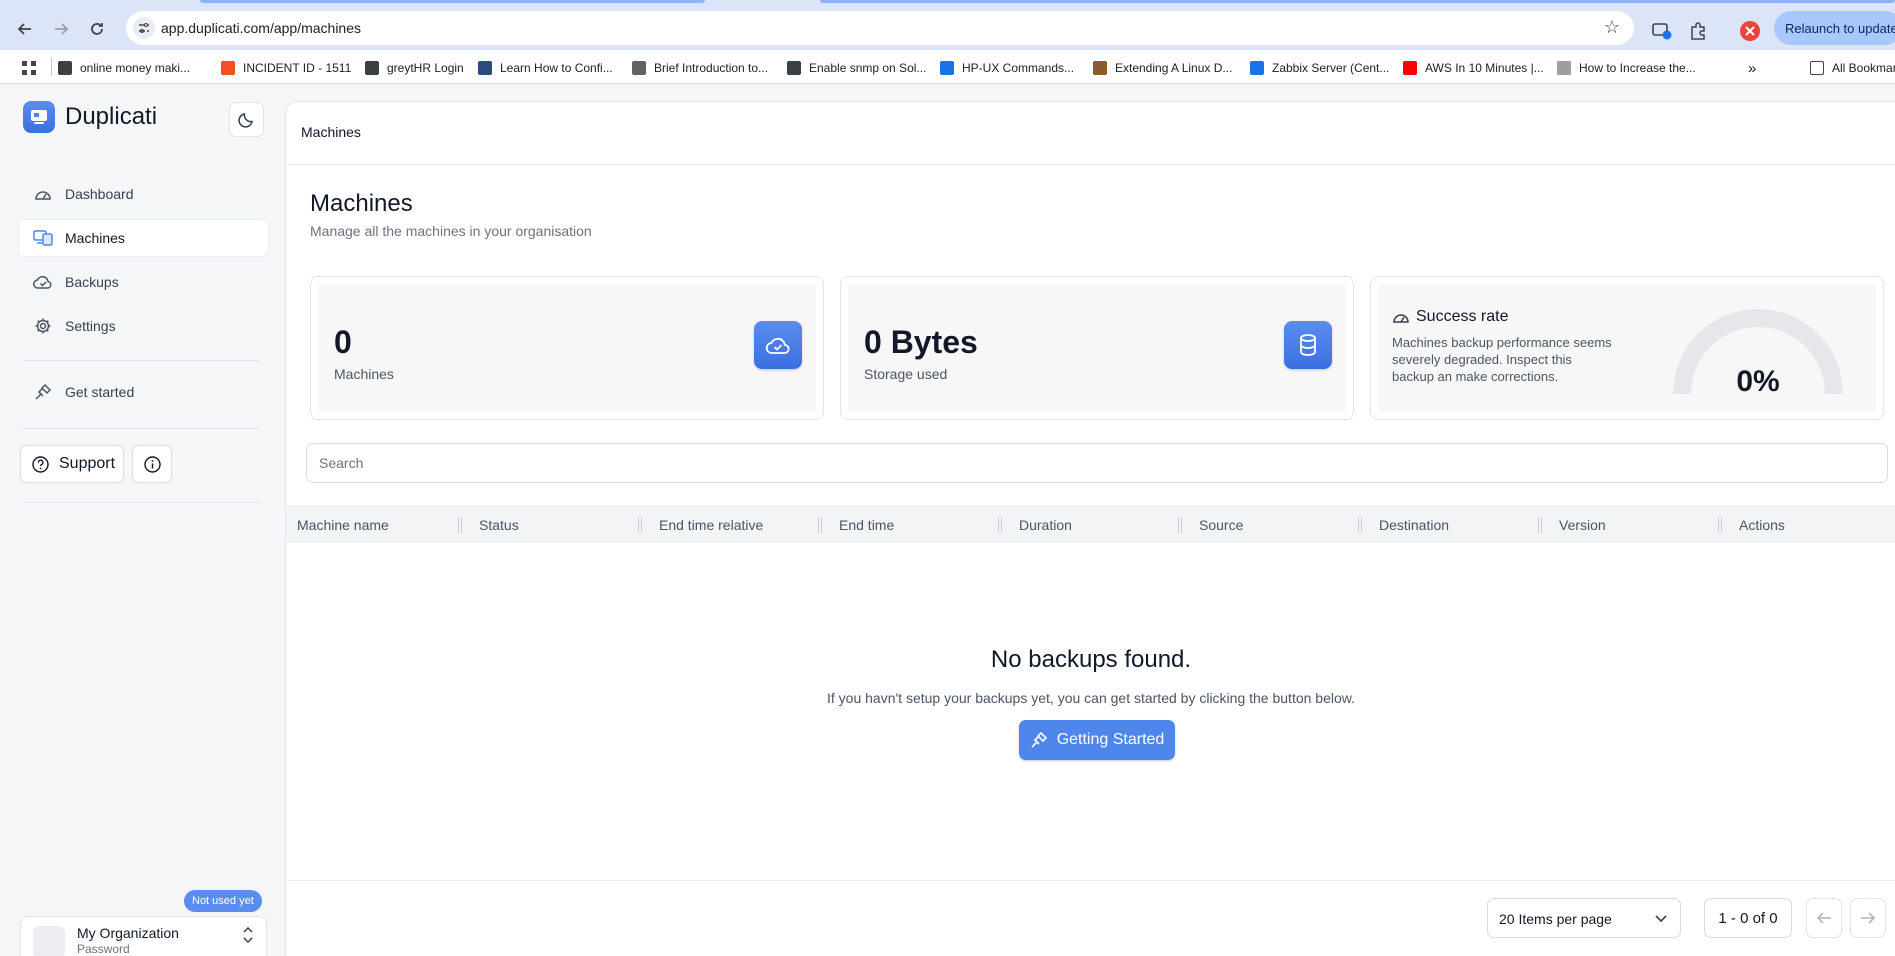 The height and width of the screenshot is (956, 1895). I want to click on column-header-version: Version, so click(1582, 525).